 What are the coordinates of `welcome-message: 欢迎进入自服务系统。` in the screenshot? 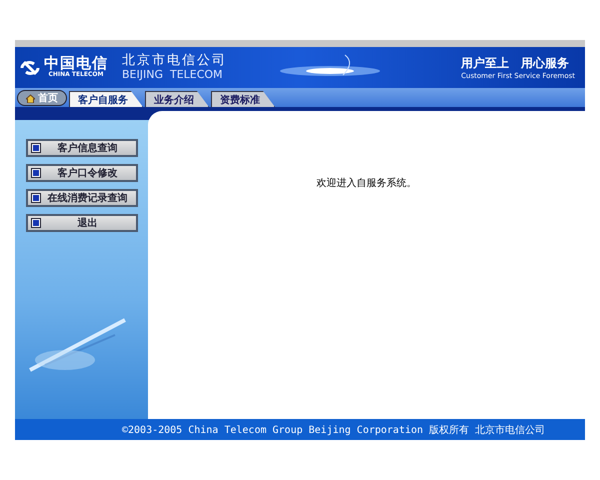 It's located at (366, 182).